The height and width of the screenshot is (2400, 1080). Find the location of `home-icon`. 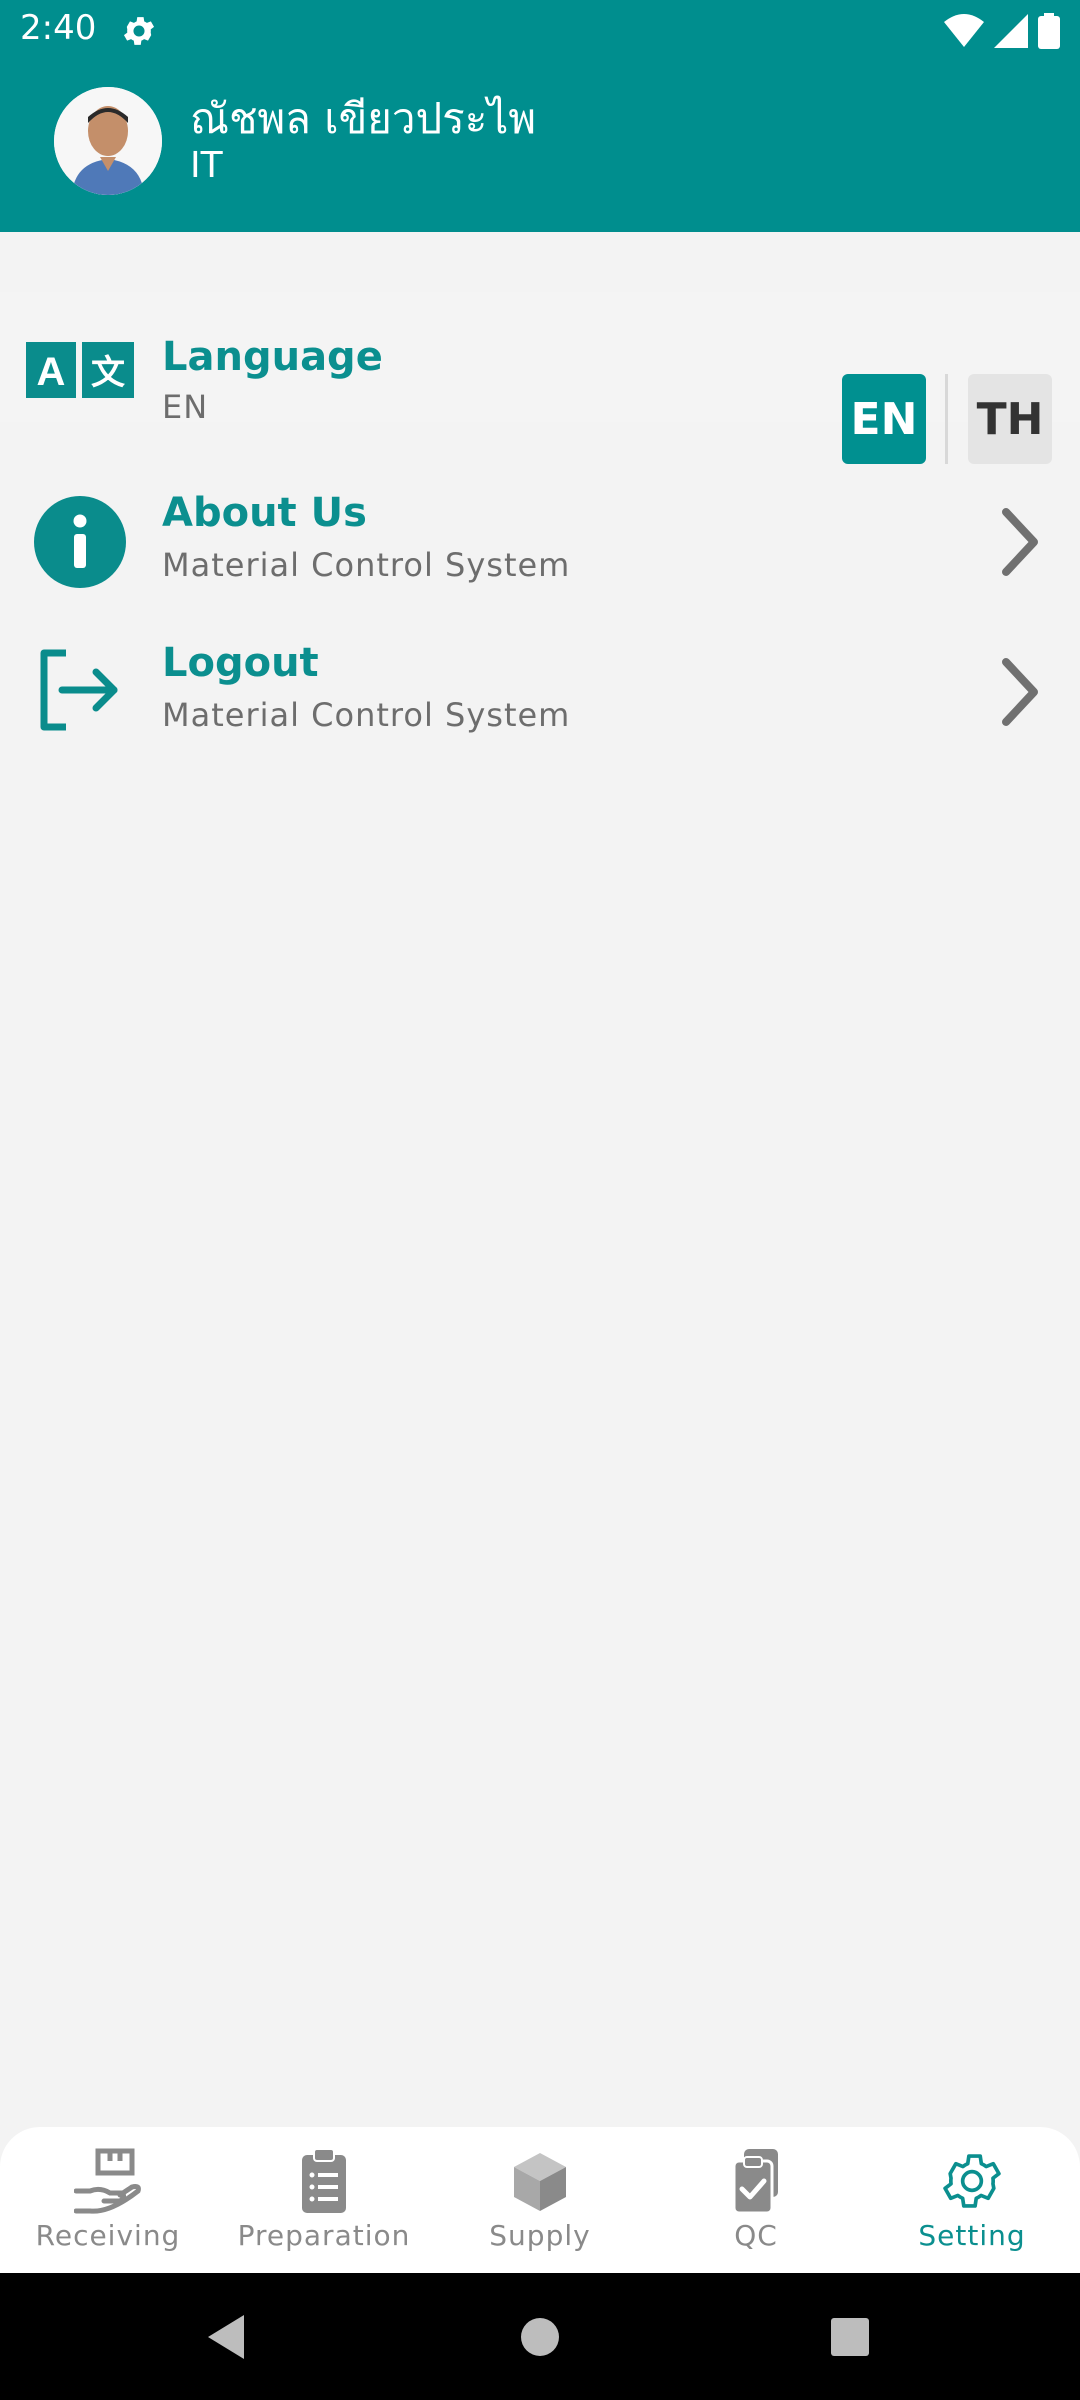

home-icon is located at coordinates (540, 2337).